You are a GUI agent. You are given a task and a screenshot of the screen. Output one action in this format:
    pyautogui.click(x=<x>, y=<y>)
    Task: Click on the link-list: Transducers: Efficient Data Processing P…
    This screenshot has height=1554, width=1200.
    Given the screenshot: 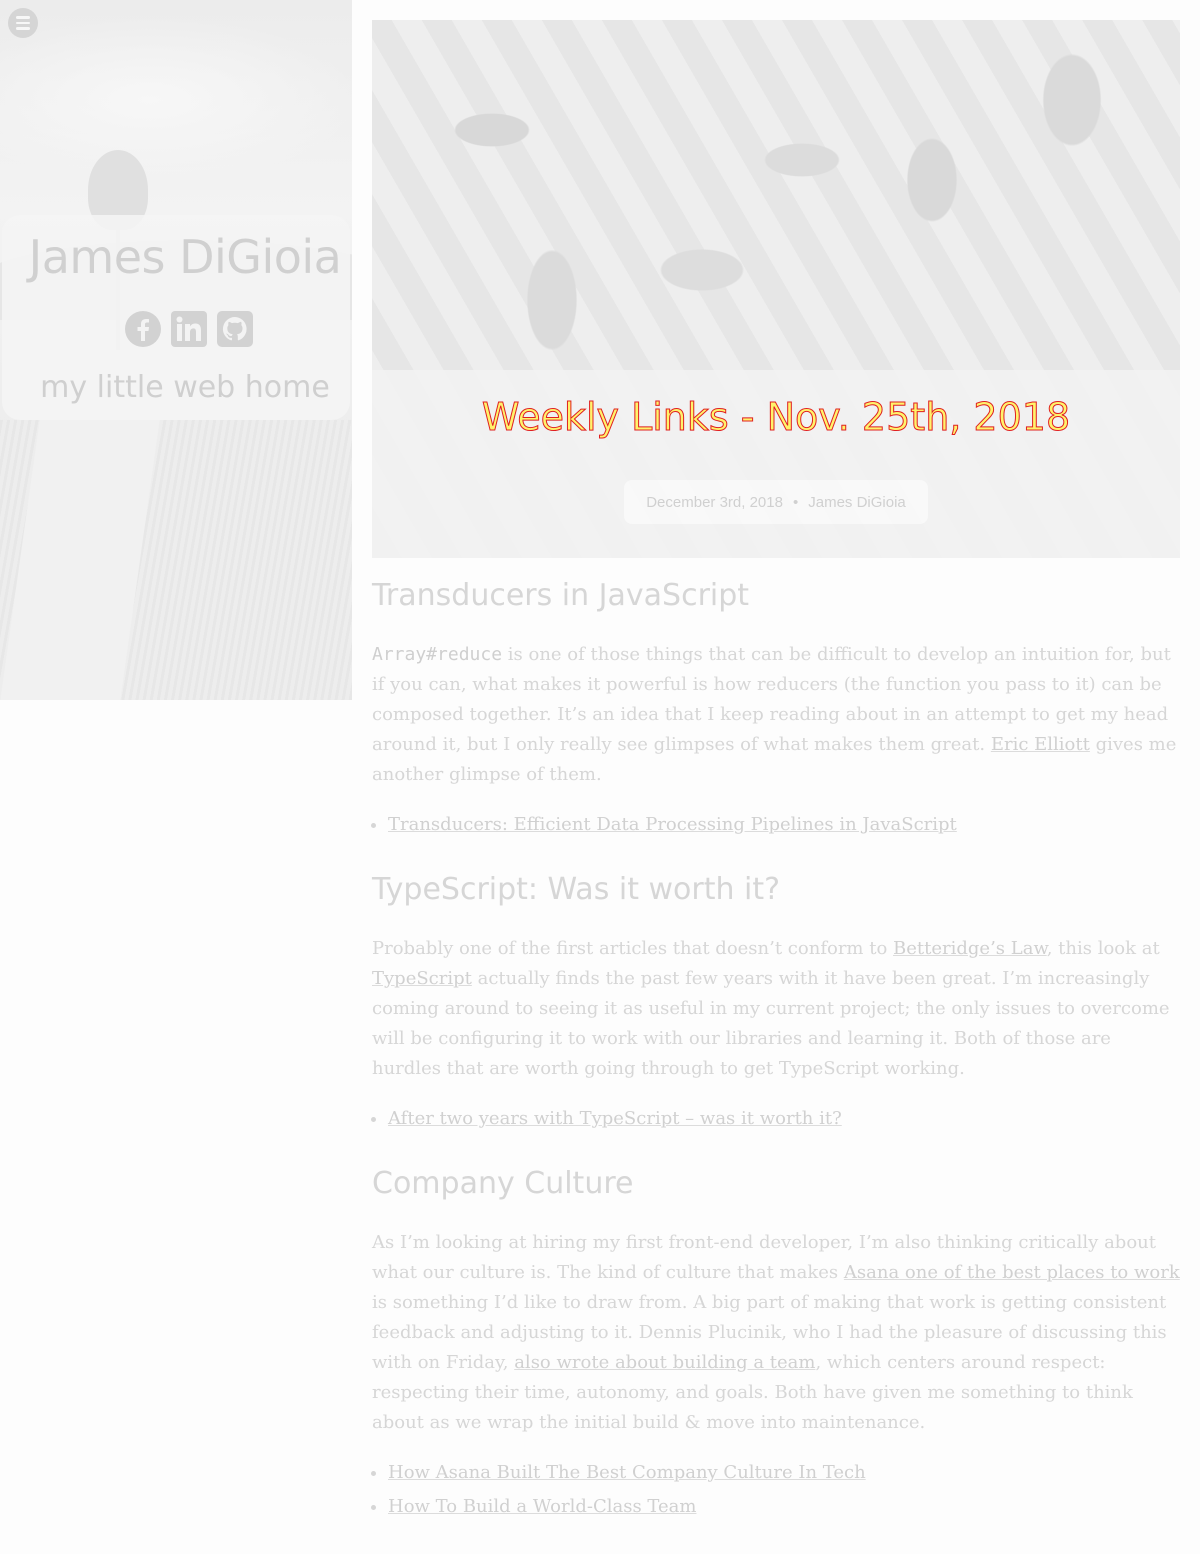 What is the action you would take?
    pyautogui.click(x=776, y=825)
    